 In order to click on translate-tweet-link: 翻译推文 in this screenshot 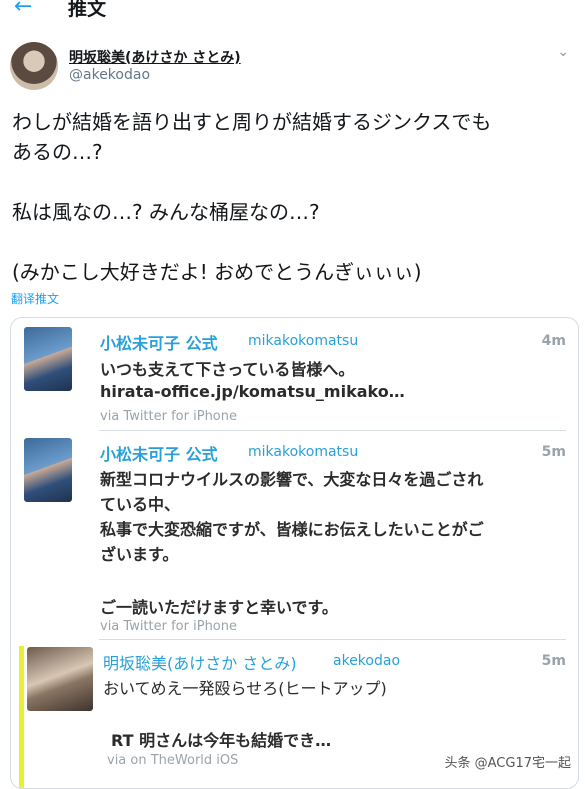, I will do `click(35, 298)`.